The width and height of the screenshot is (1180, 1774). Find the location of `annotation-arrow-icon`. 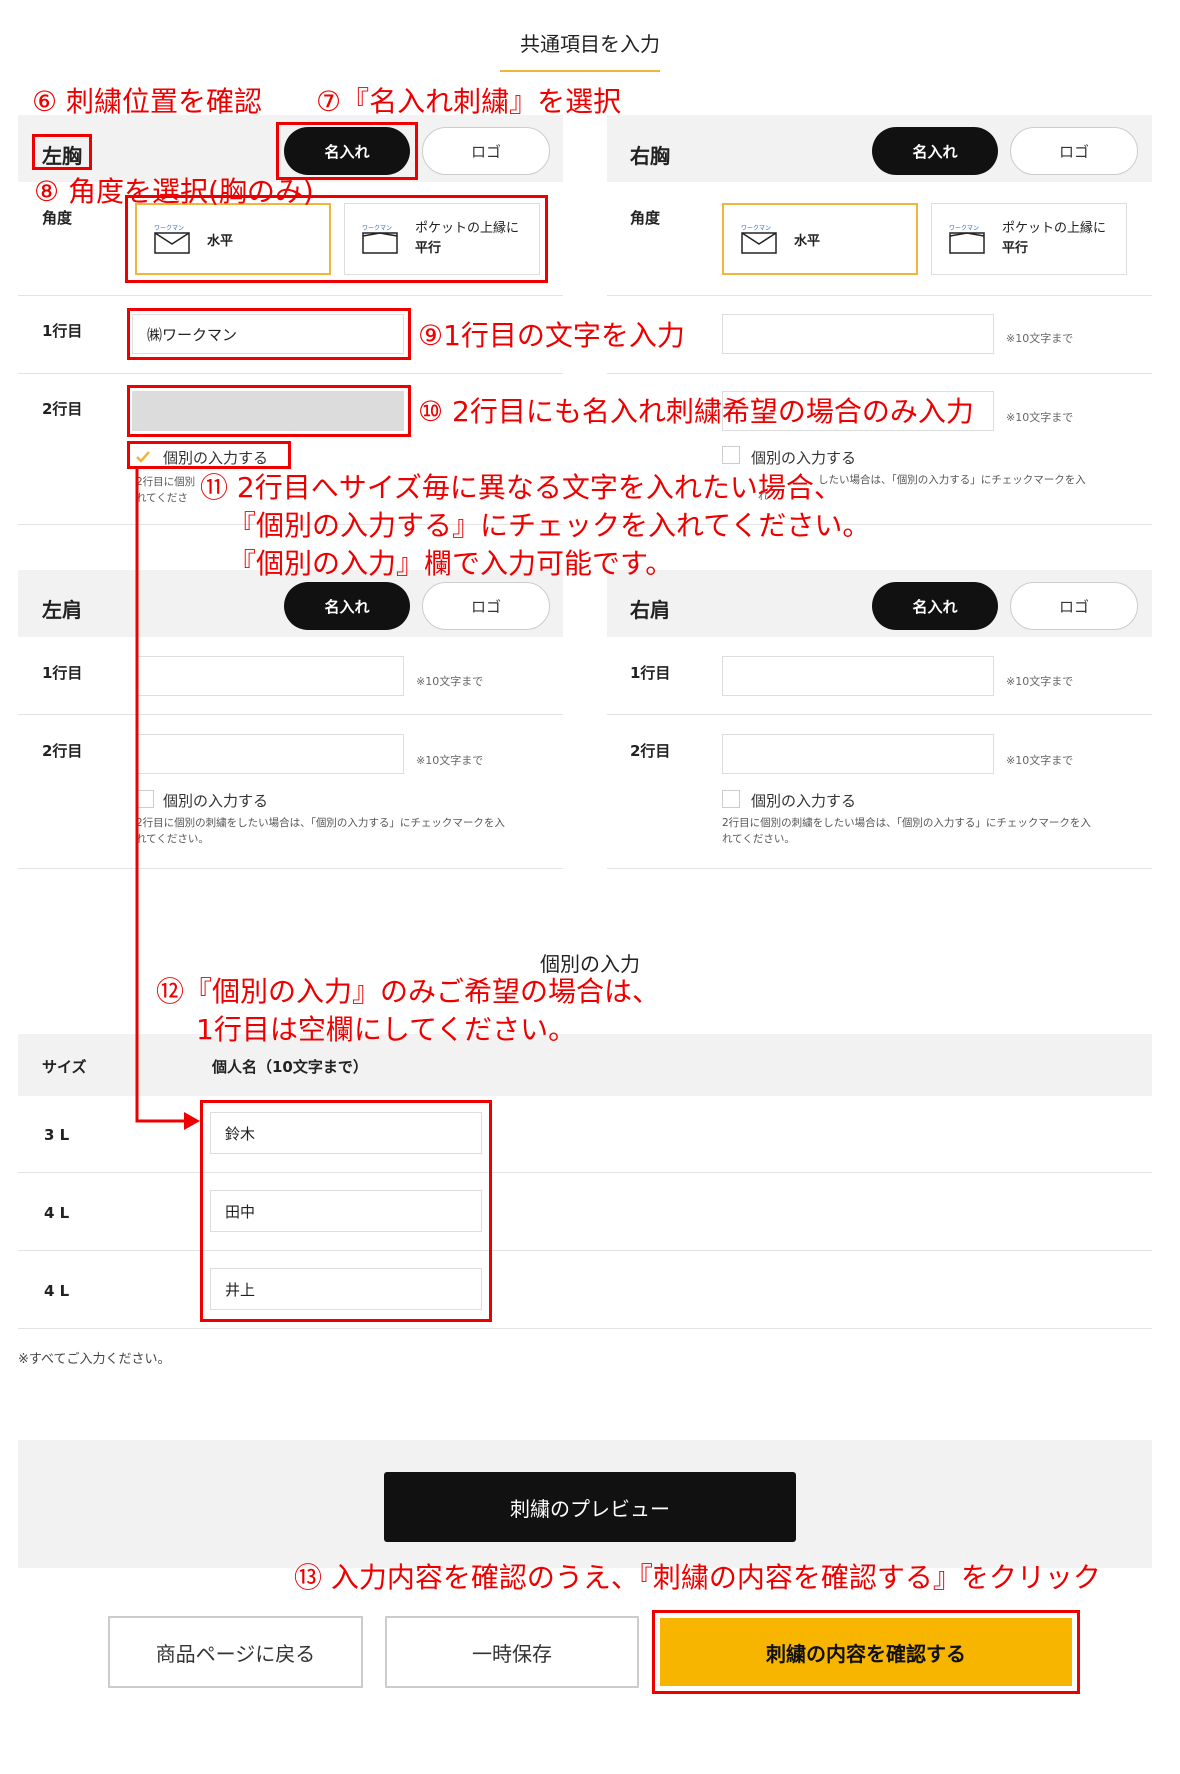

annotation-arrow-icon is located at coordinates (167, 799).